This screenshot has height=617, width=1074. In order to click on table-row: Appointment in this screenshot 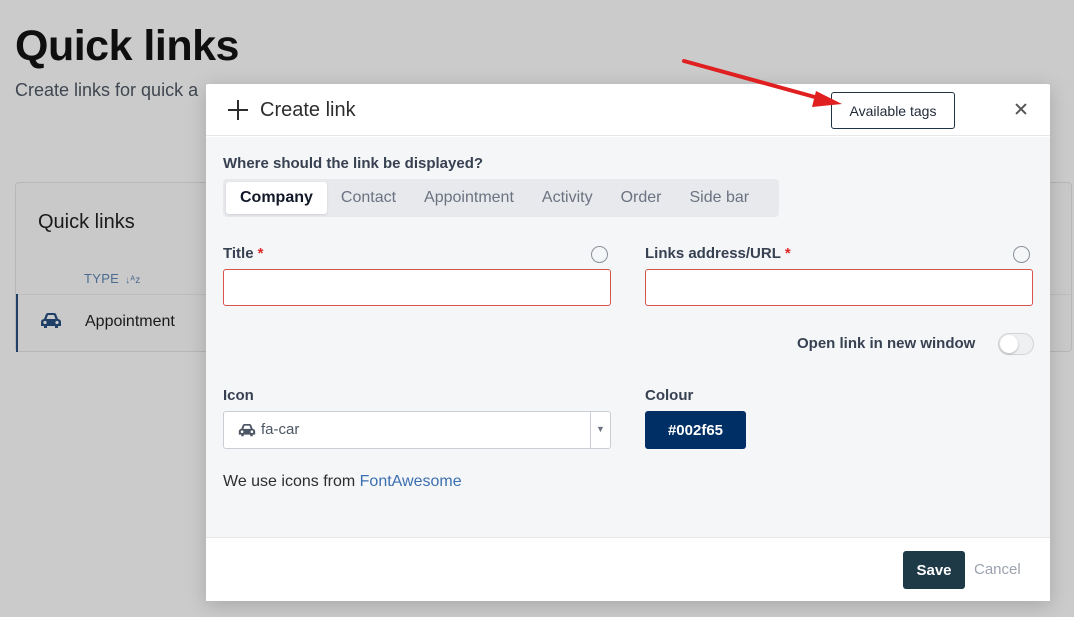, I will do `click(111, 323)`.